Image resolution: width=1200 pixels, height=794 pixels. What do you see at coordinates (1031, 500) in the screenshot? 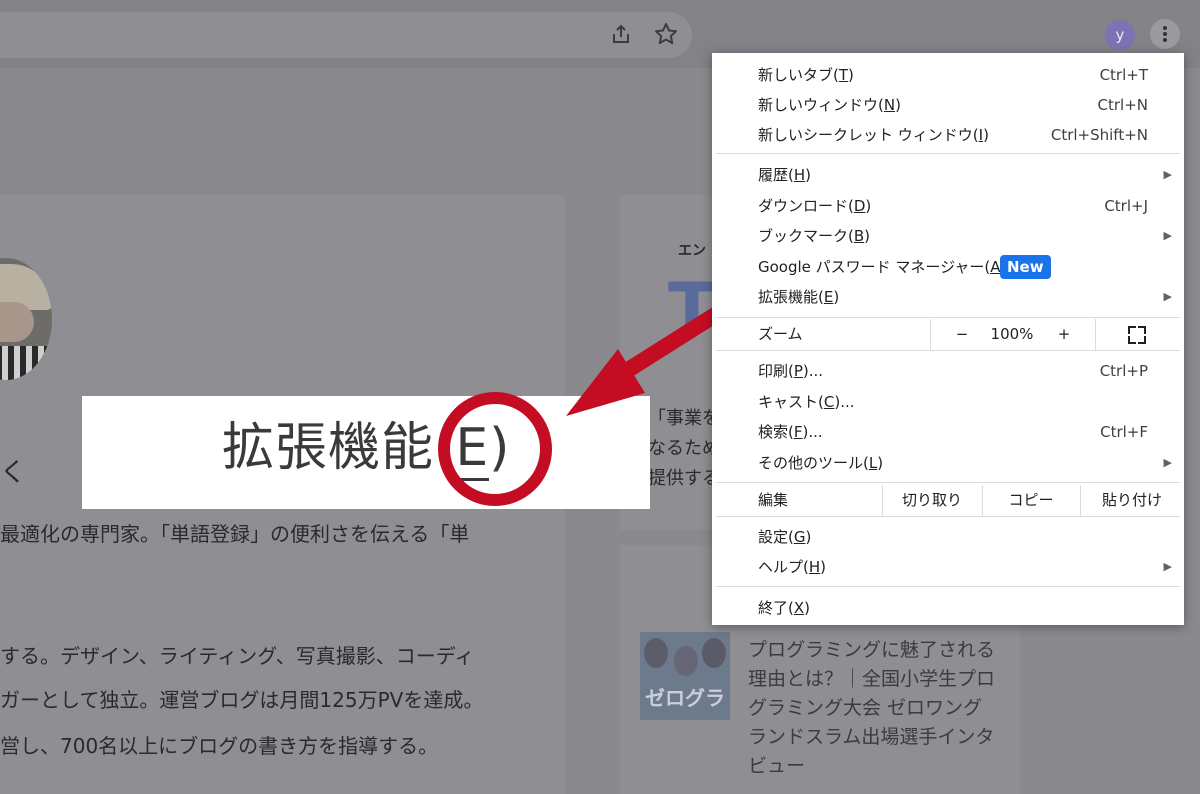
I see `copy-button: コピー` at bounding box center [1031, 500].